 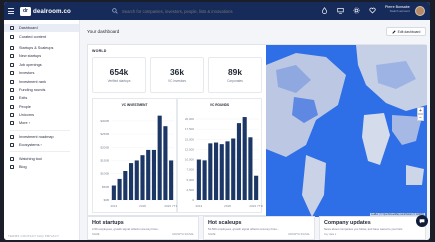 I want to click on sidebar-item-label: Investors, so click(x=27, y=73).